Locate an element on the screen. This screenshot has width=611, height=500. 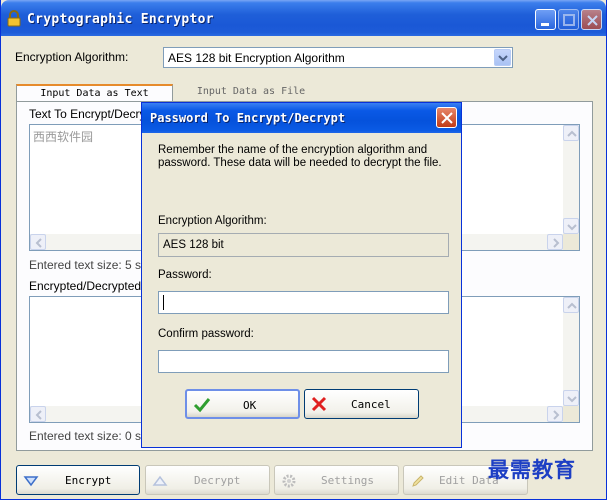
output-text-label: Encrypted/Decrypted Te is located at coordinates (93, 286).